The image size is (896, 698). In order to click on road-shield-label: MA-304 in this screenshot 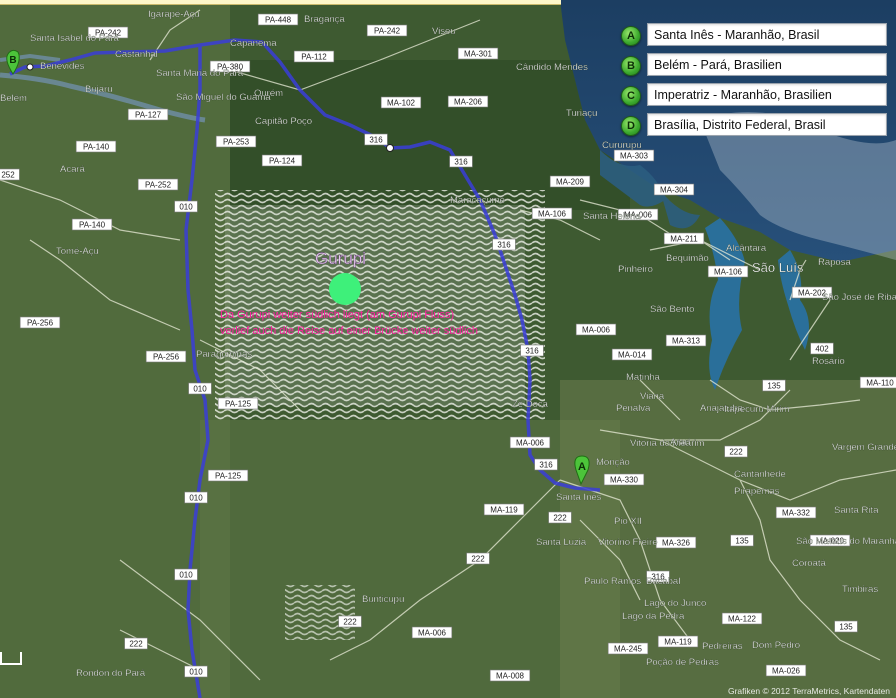, I will do `click(674, 190)`.